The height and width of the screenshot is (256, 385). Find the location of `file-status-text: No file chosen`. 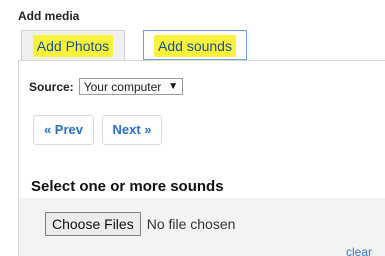

file-status-text: No file chosen is located at coordinates (191, 224).